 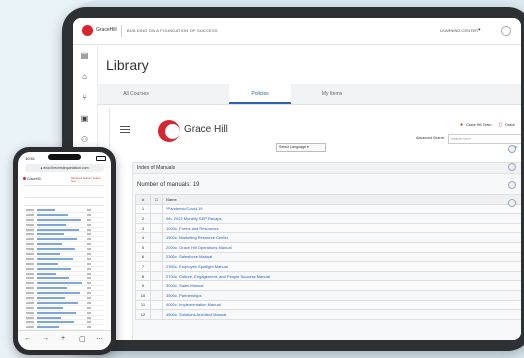 What do you see at coordinates (84, 118) in the screenshot?
I see `gallery-icon: ▣` at bounding box center [84, 118].